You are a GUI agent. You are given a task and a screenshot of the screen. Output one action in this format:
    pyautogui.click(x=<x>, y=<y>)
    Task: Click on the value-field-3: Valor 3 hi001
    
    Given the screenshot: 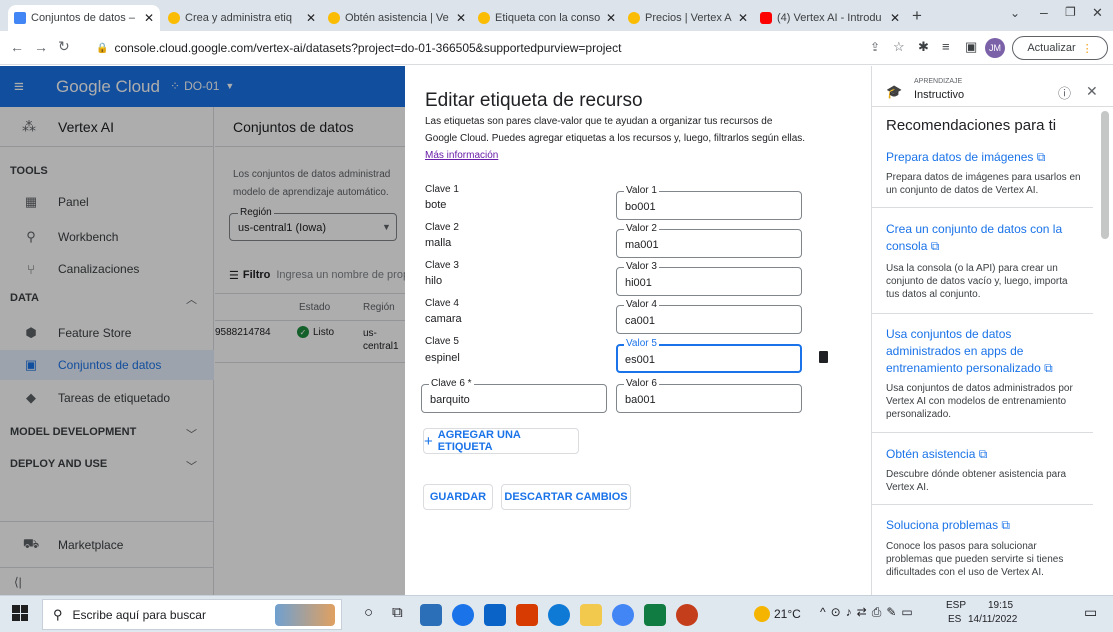 What is the action you would take?
    pyautogui.click(x=709, y=278)
    